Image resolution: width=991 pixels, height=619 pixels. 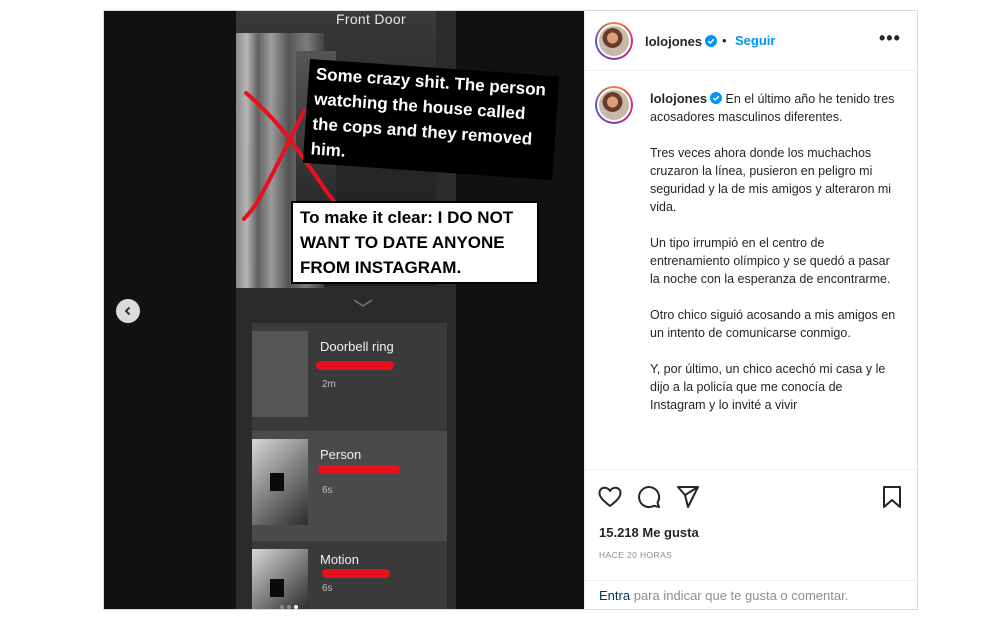 What do you see at coordinates (890, 38) in the screenshot?
I see `more-options-button: •••` at bounding box center [890, 38].